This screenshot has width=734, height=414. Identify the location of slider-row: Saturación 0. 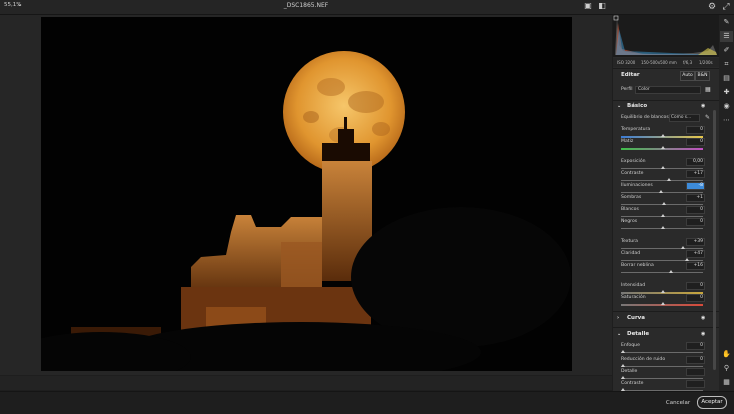
(667, 300).